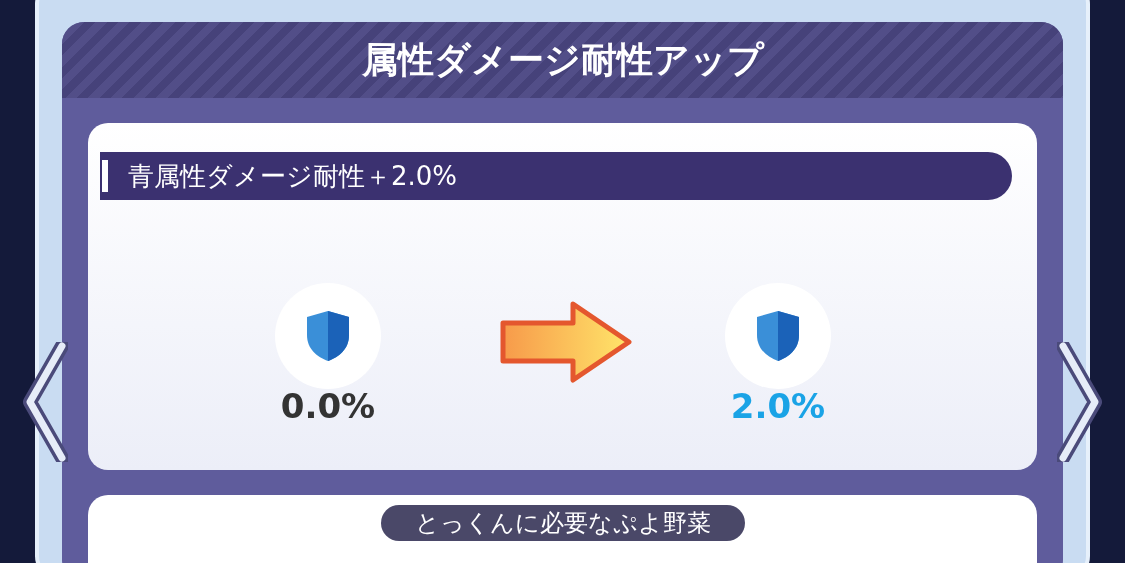 The height and width of the screenshot is (563, 1125). Describe the element at coordinates (105, 176) in the screenshot. I see `accent-stripe` at that location.